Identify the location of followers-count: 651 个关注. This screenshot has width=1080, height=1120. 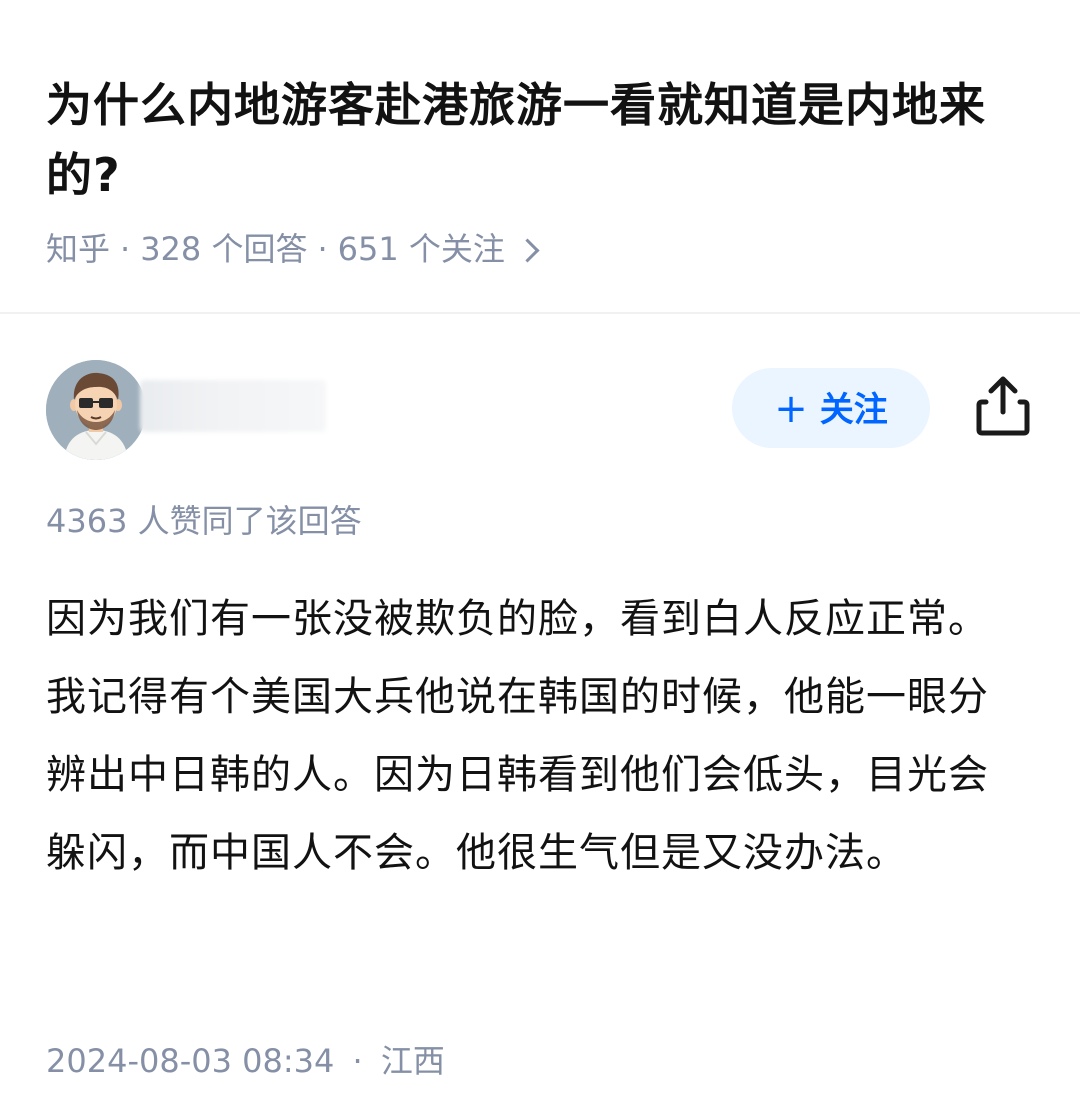
(421, 249).